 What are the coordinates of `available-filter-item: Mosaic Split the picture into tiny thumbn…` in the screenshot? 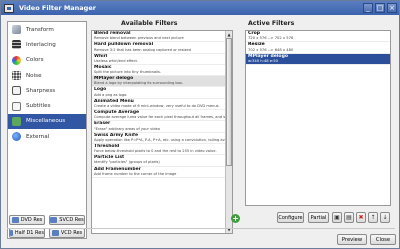 It's located at (159, 71).